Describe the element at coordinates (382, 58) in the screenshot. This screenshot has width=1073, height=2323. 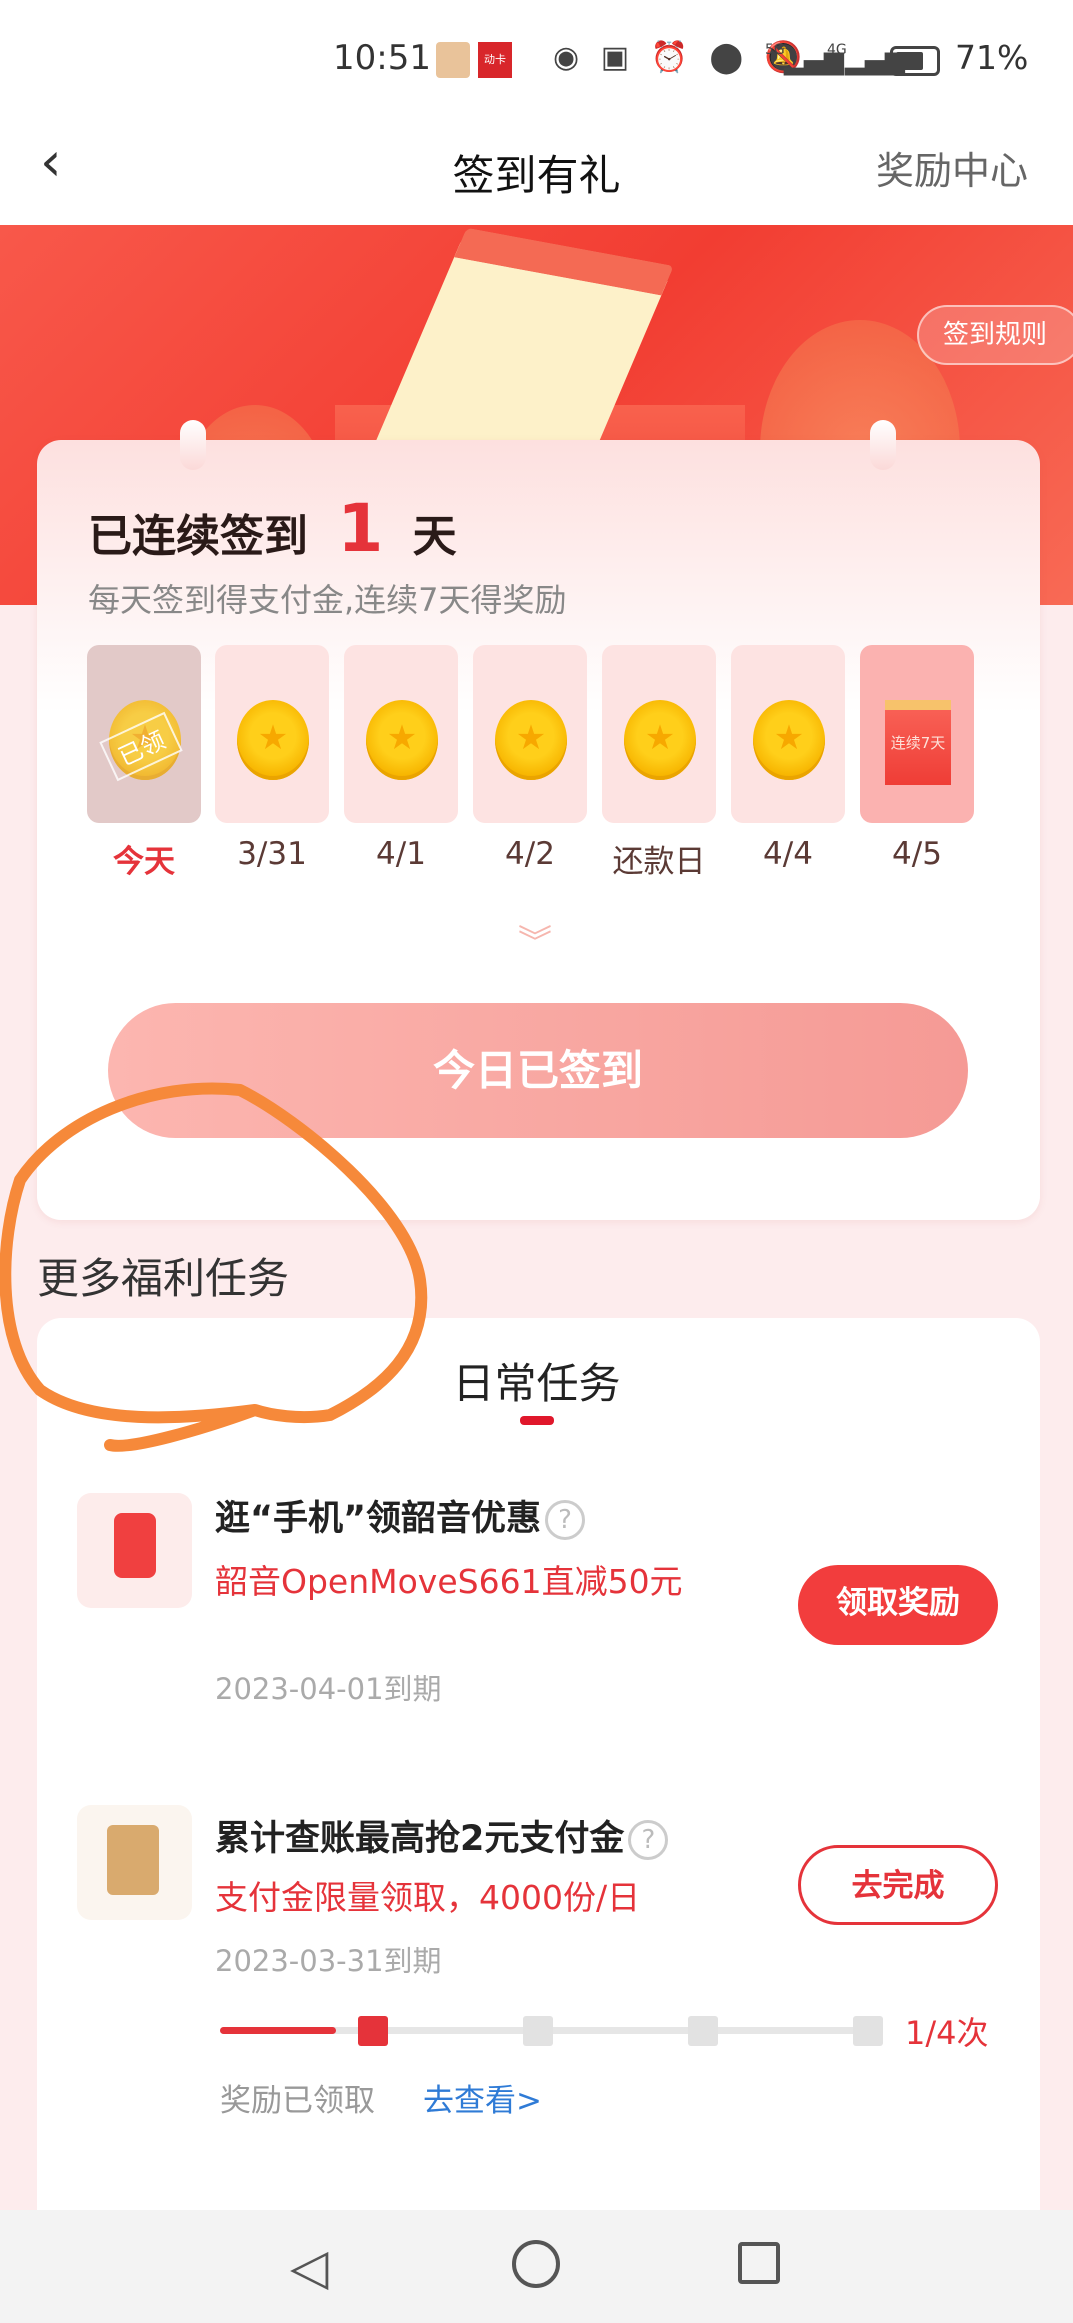
I see `clock: 10:51` at that location.